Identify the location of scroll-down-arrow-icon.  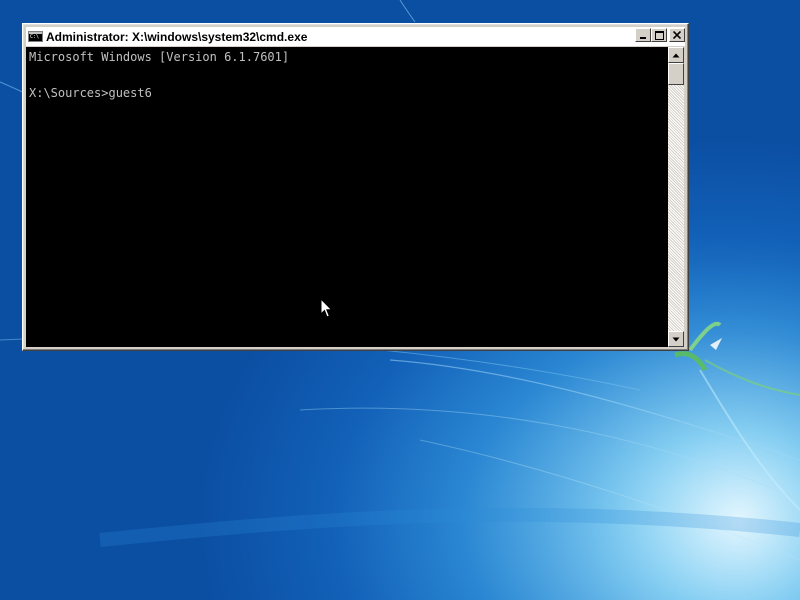
(676, 339).